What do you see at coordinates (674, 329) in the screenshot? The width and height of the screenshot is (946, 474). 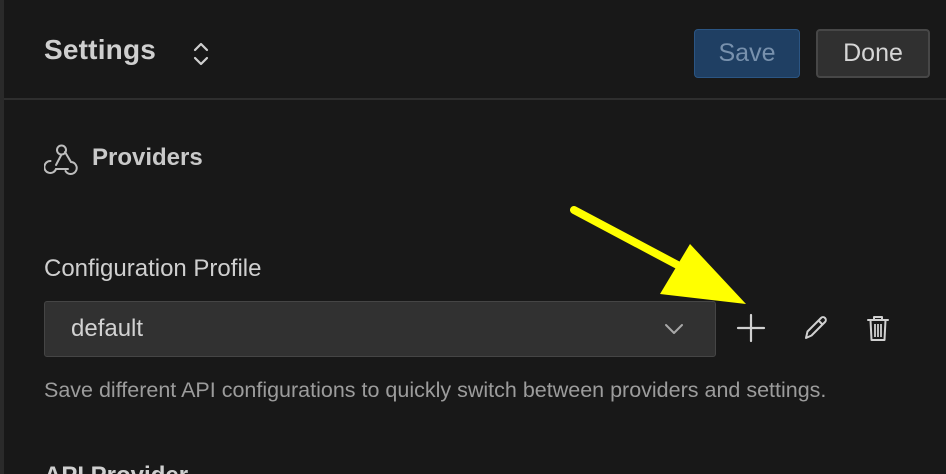 I see `chevron-down-icon` at bounding box center [674, 329].